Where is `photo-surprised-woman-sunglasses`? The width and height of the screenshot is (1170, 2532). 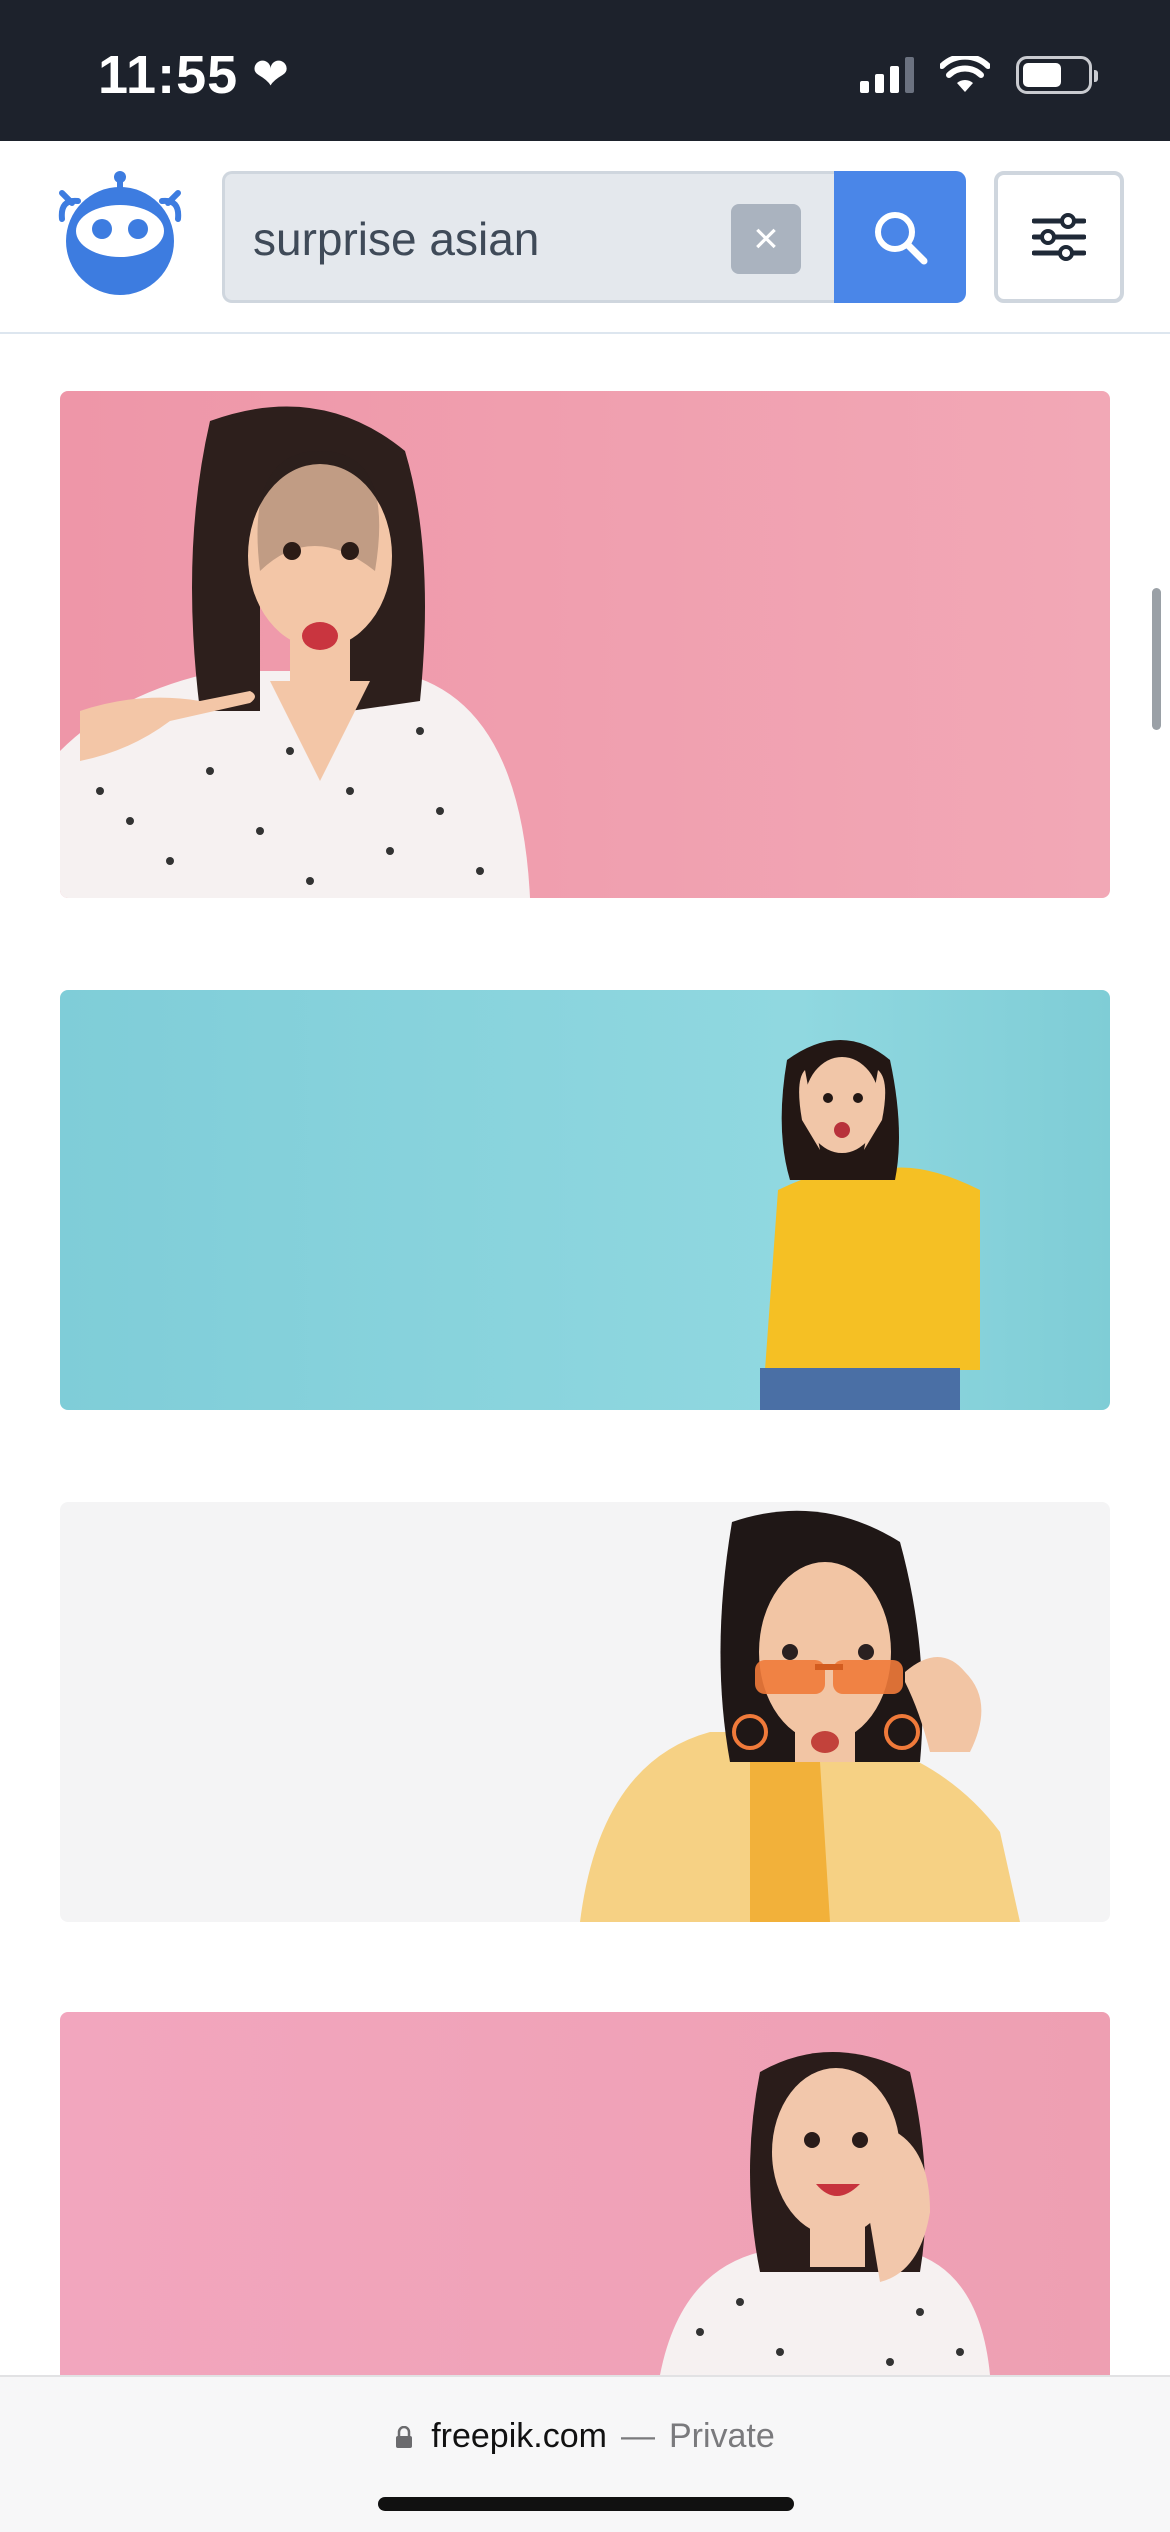
photo-surprised-woman-sunglasses is located at coordinates (585, 1712).